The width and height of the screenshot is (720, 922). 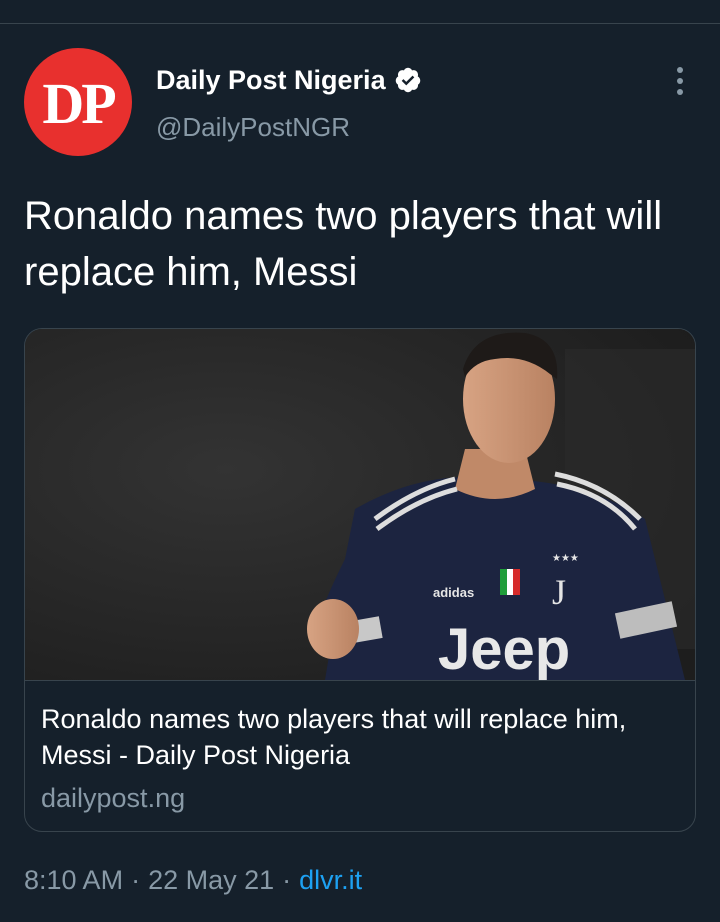 I want to click on author-handle: @DailyPostNGR, so click(x=253, y=127).